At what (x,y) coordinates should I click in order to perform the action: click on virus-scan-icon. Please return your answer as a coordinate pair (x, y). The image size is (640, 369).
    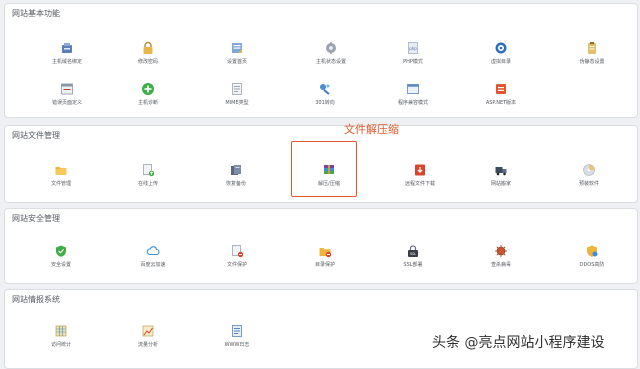
    Looking at the image, I should click on (501, 251).